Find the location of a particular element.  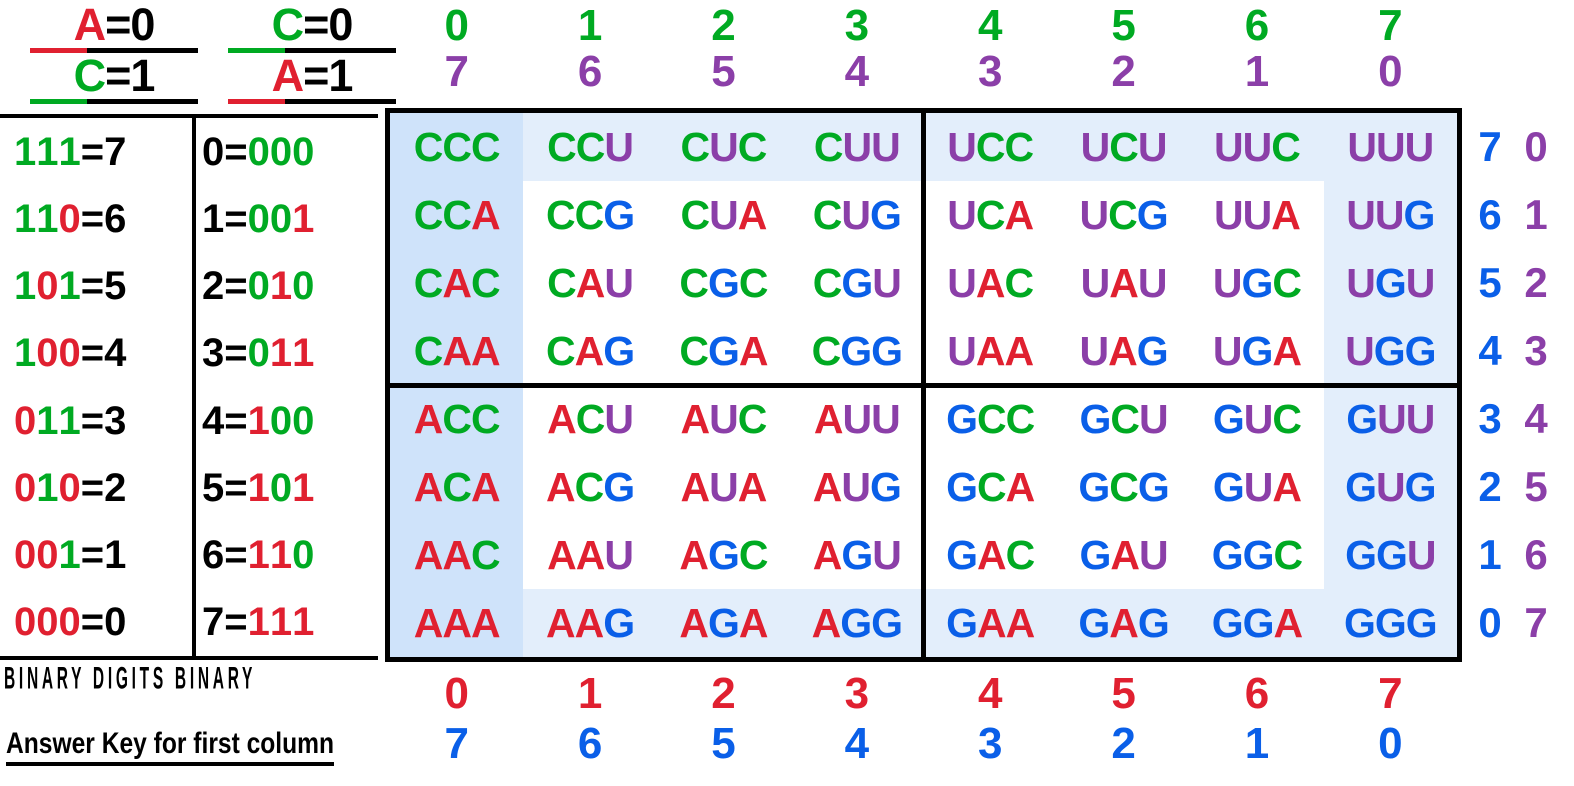

codon-cell: AUA is located at coordinates (723, 487).